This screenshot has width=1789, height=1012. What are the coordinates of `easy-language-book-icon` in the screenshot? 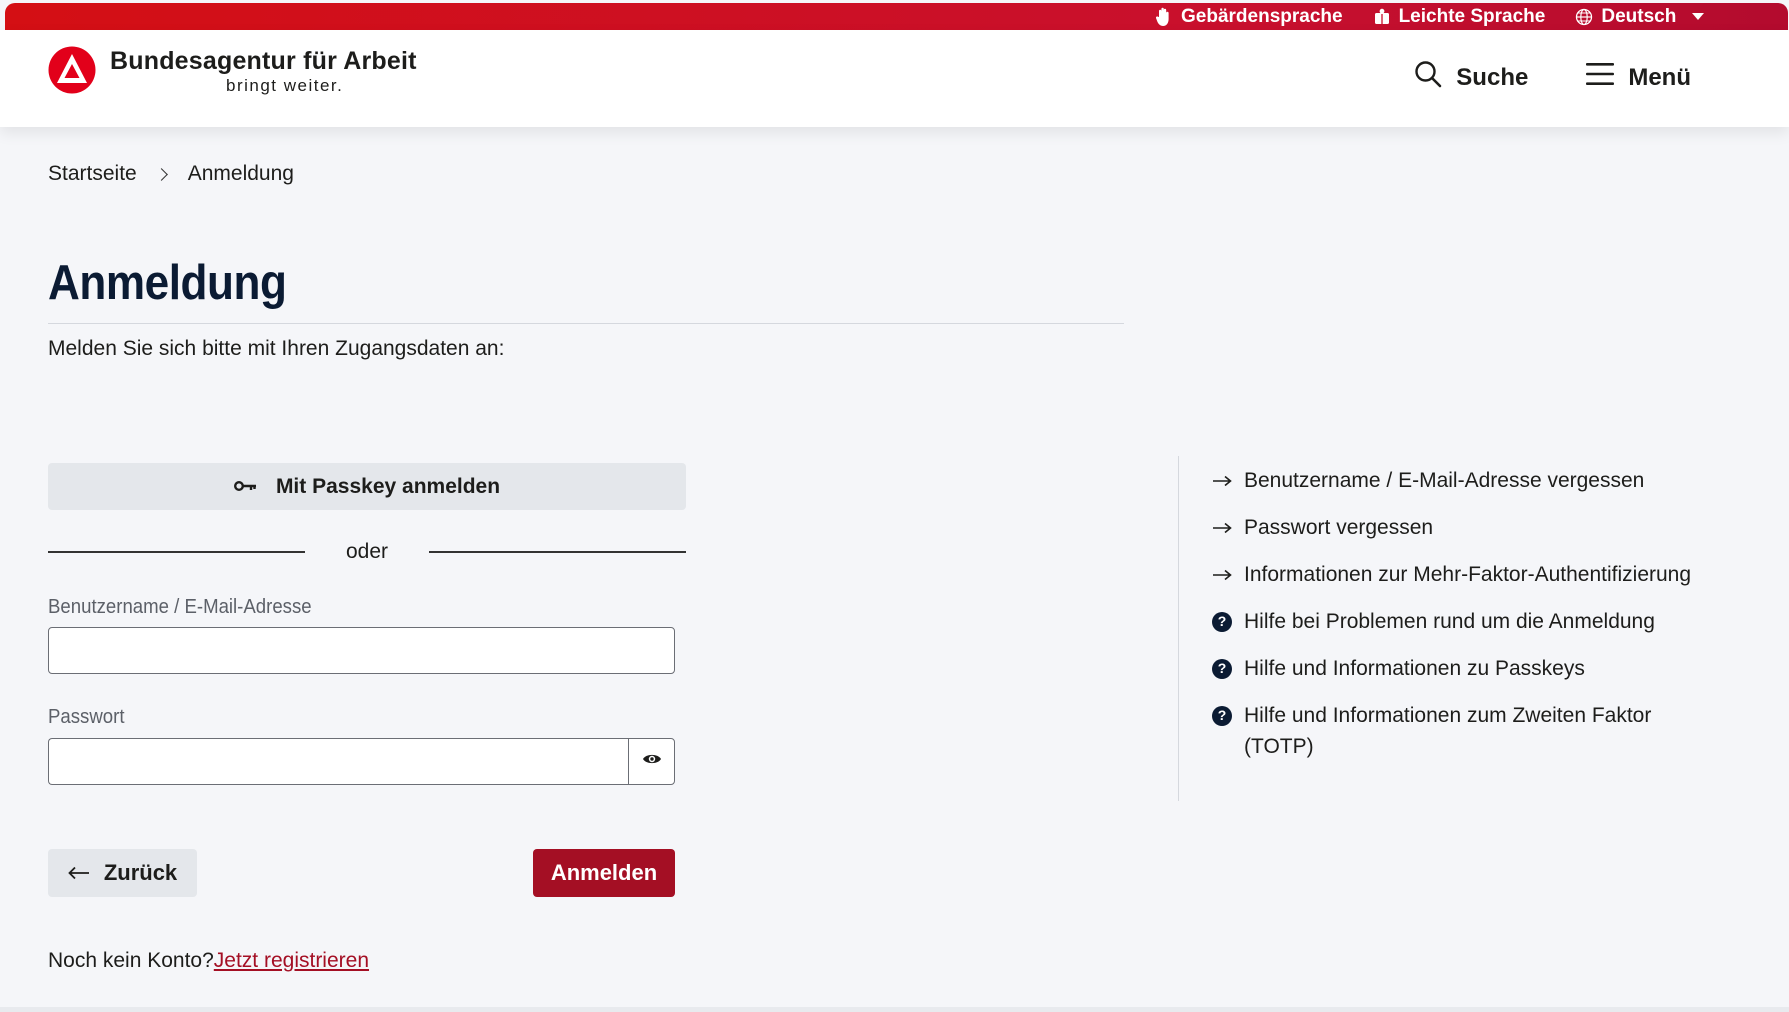 It's located at (1382, 17).